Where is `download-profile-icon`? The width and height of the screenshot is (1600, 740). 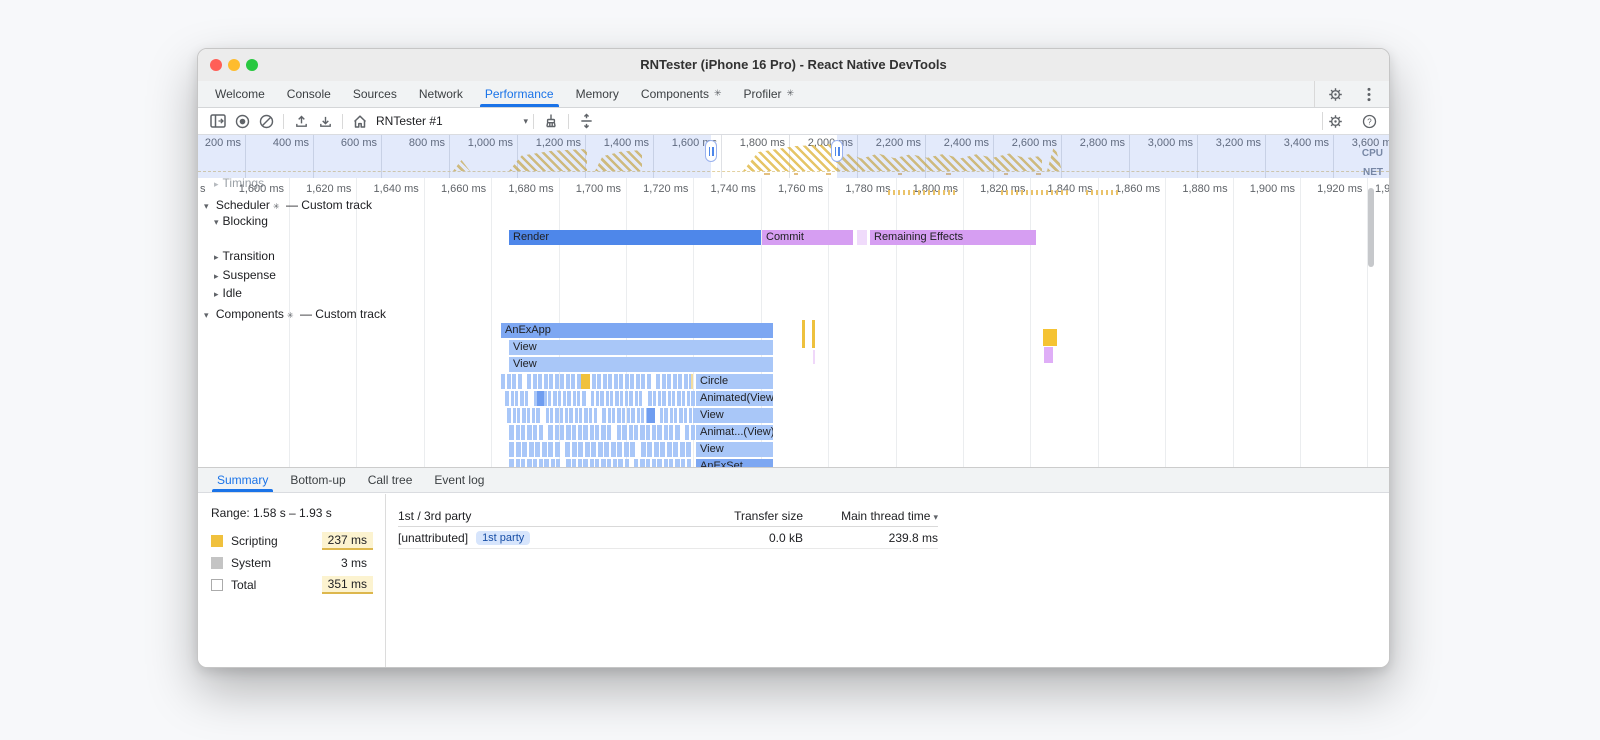
download-profile-icon is located at coordinates (325, 121).